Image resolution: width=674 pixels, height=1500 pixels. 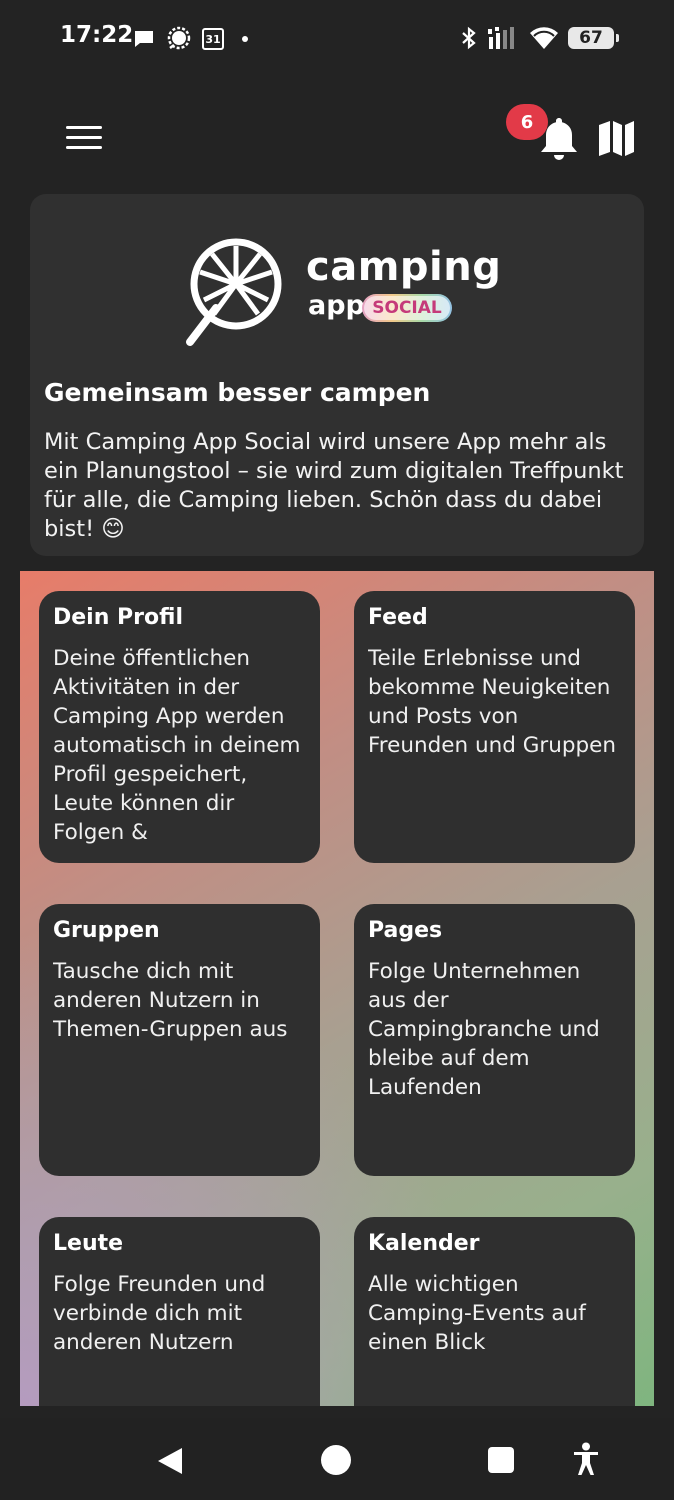 I want to click on logo-social-label: SOCIAL, so click(x=407, y=308).